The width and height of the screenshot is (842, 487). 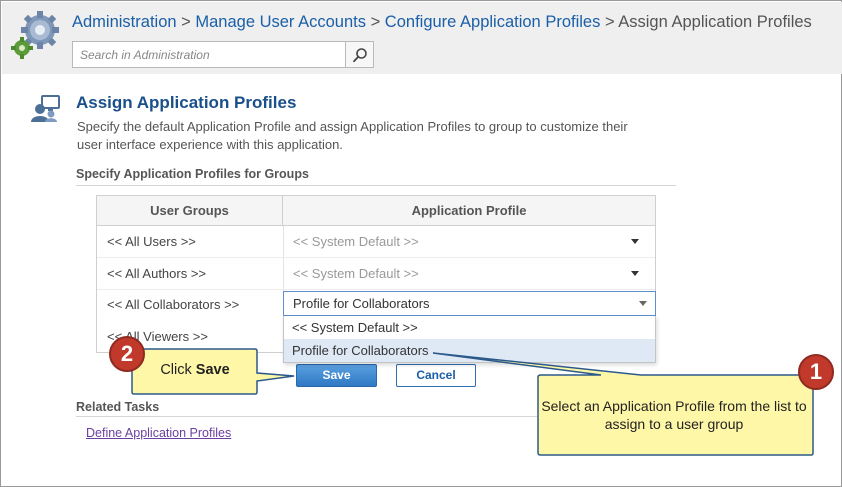 I want to click on table-row: << All Users >> << System Default >>, so click(x=376, y=241).